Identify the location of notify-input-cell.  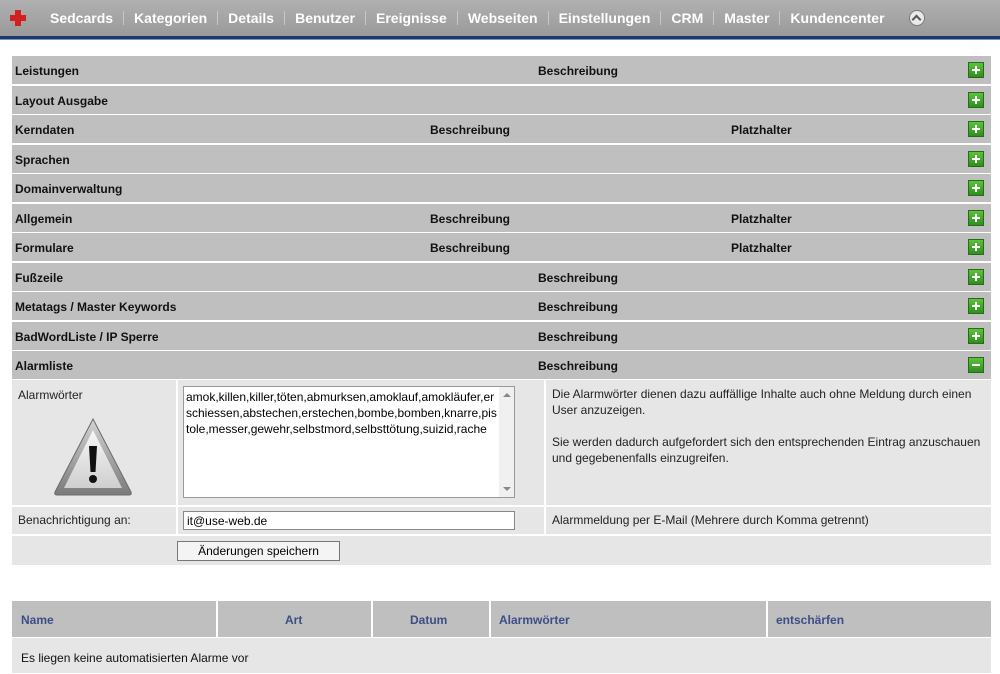
(361, 520).